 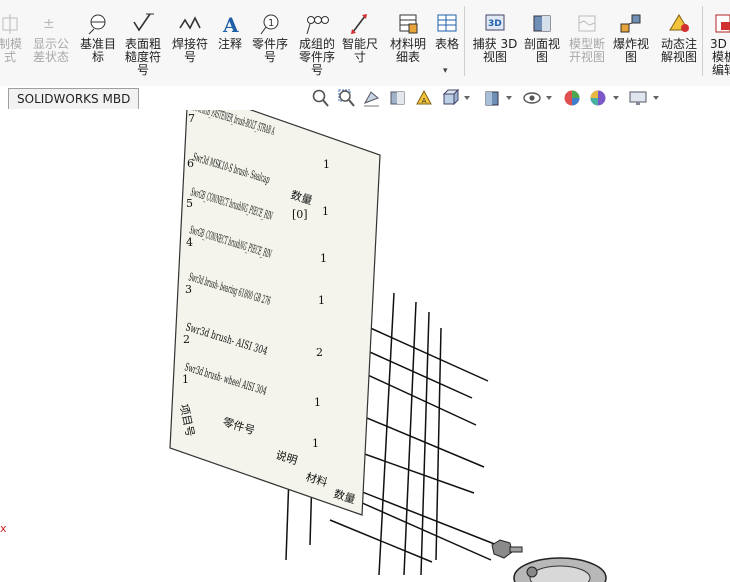 I want to click on auto-balloon-icon, so click(x=317, y=24).